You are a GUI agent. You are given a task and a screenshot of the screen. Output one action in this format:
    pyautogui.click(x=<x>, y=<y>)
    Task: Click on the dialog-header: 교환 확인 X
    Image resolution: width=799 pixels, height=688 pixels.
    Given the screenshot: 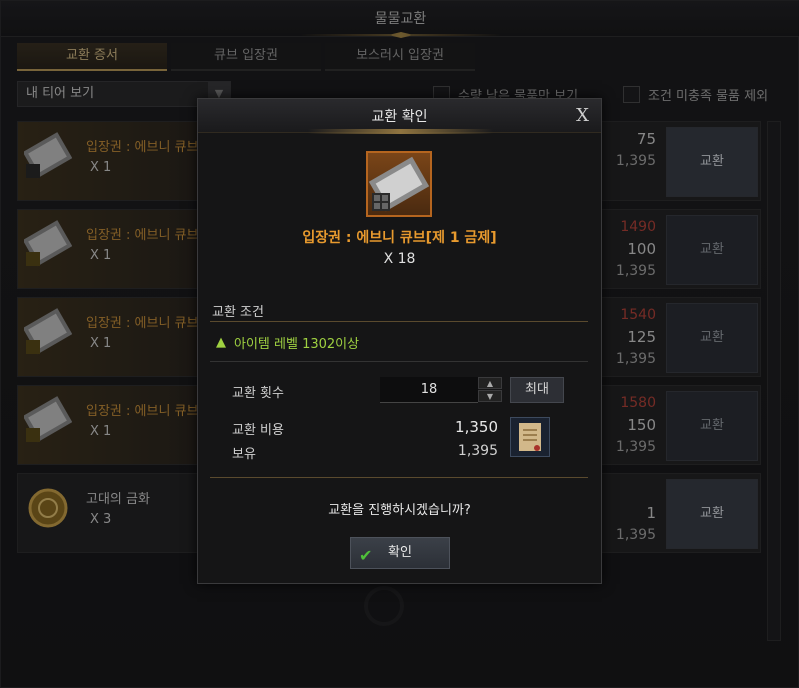 What is the action you would take?
    pyautogui.click(x=399, y=116)
    